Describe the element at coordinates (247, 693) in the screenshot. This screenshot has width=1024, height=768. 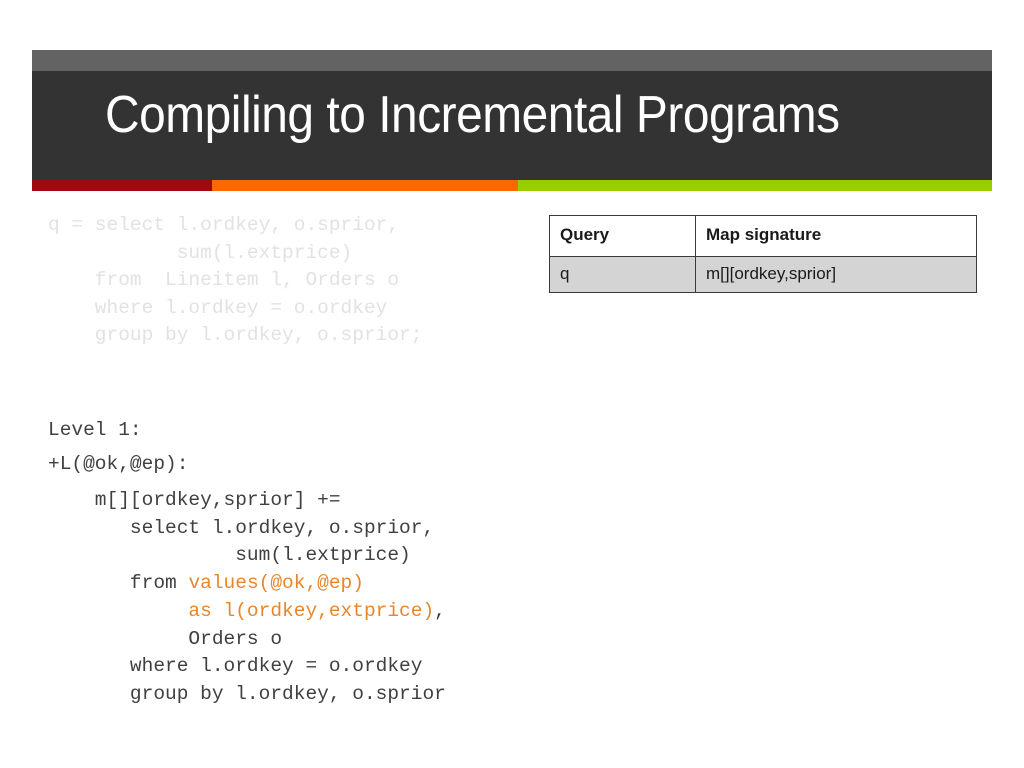
I see `code-line-group-by: group by l.ordkey, o.sprior` at that location.